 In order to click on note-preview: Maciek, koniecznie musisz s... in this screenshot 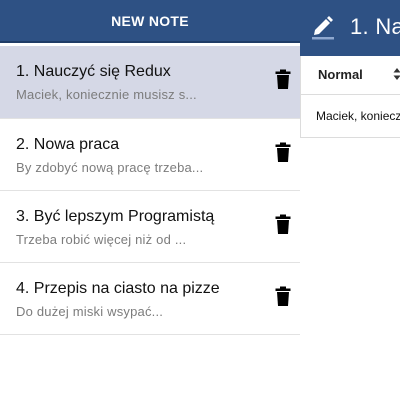, I will do `click(106, 94)`.